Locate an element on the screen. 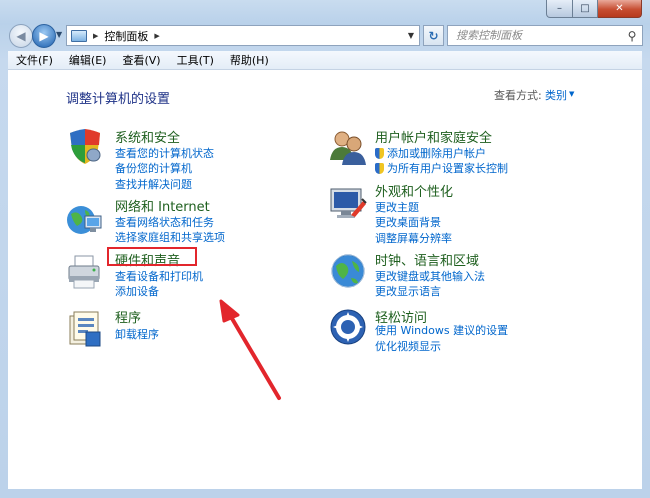 The height and width of the screenshot is (498, 650). link-change-keyboard: 更改键盘或其他输入法 is located at coordinates (430, 276).